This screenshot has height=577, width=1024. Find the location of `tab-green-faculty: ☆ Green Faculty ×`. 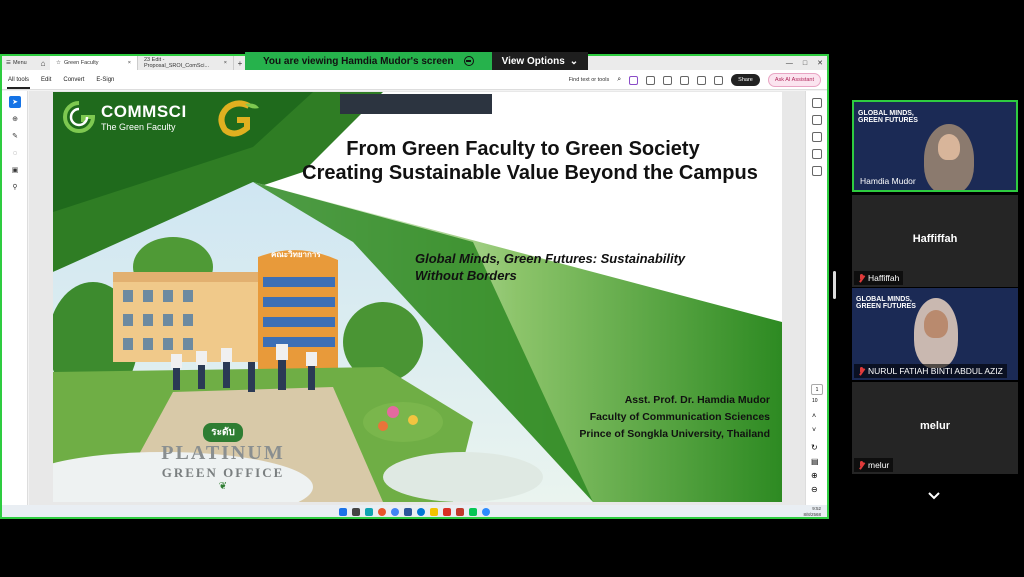

tab-green-faculty: ☆ Green Faculty × is located at coordinates (94, 63).